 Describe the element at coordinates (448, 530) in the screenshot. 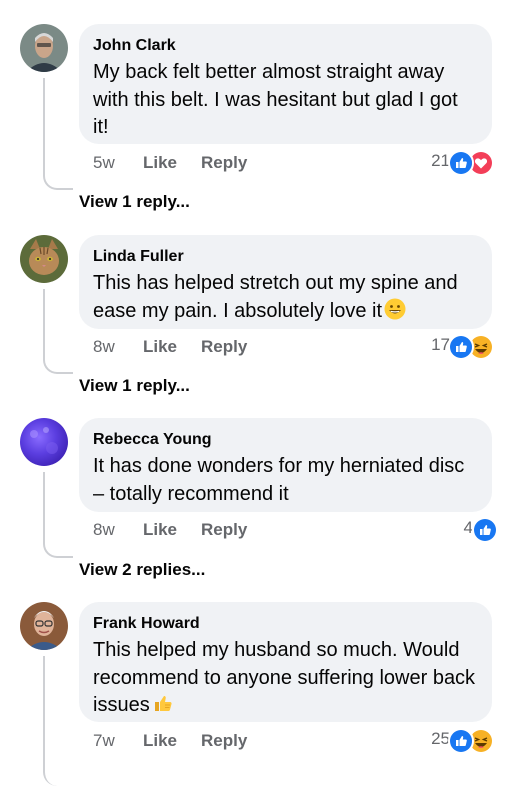

I see `reaction-summary: 4` at that location.